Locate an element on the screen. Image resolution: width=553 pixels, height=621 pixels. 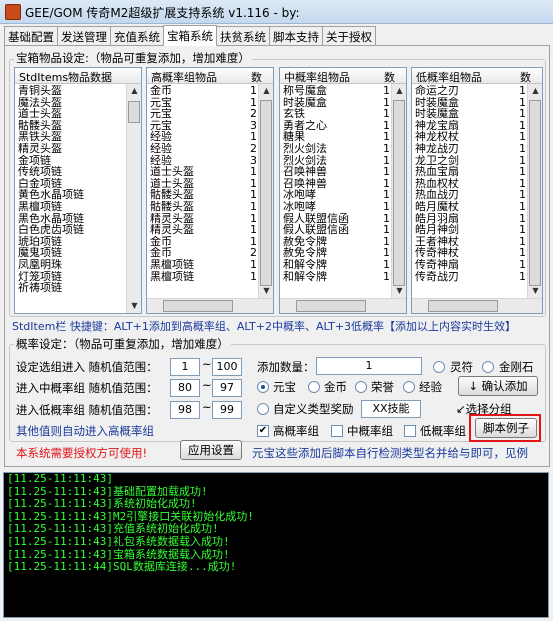
low-hscroll is located at coordinates (477, 305).